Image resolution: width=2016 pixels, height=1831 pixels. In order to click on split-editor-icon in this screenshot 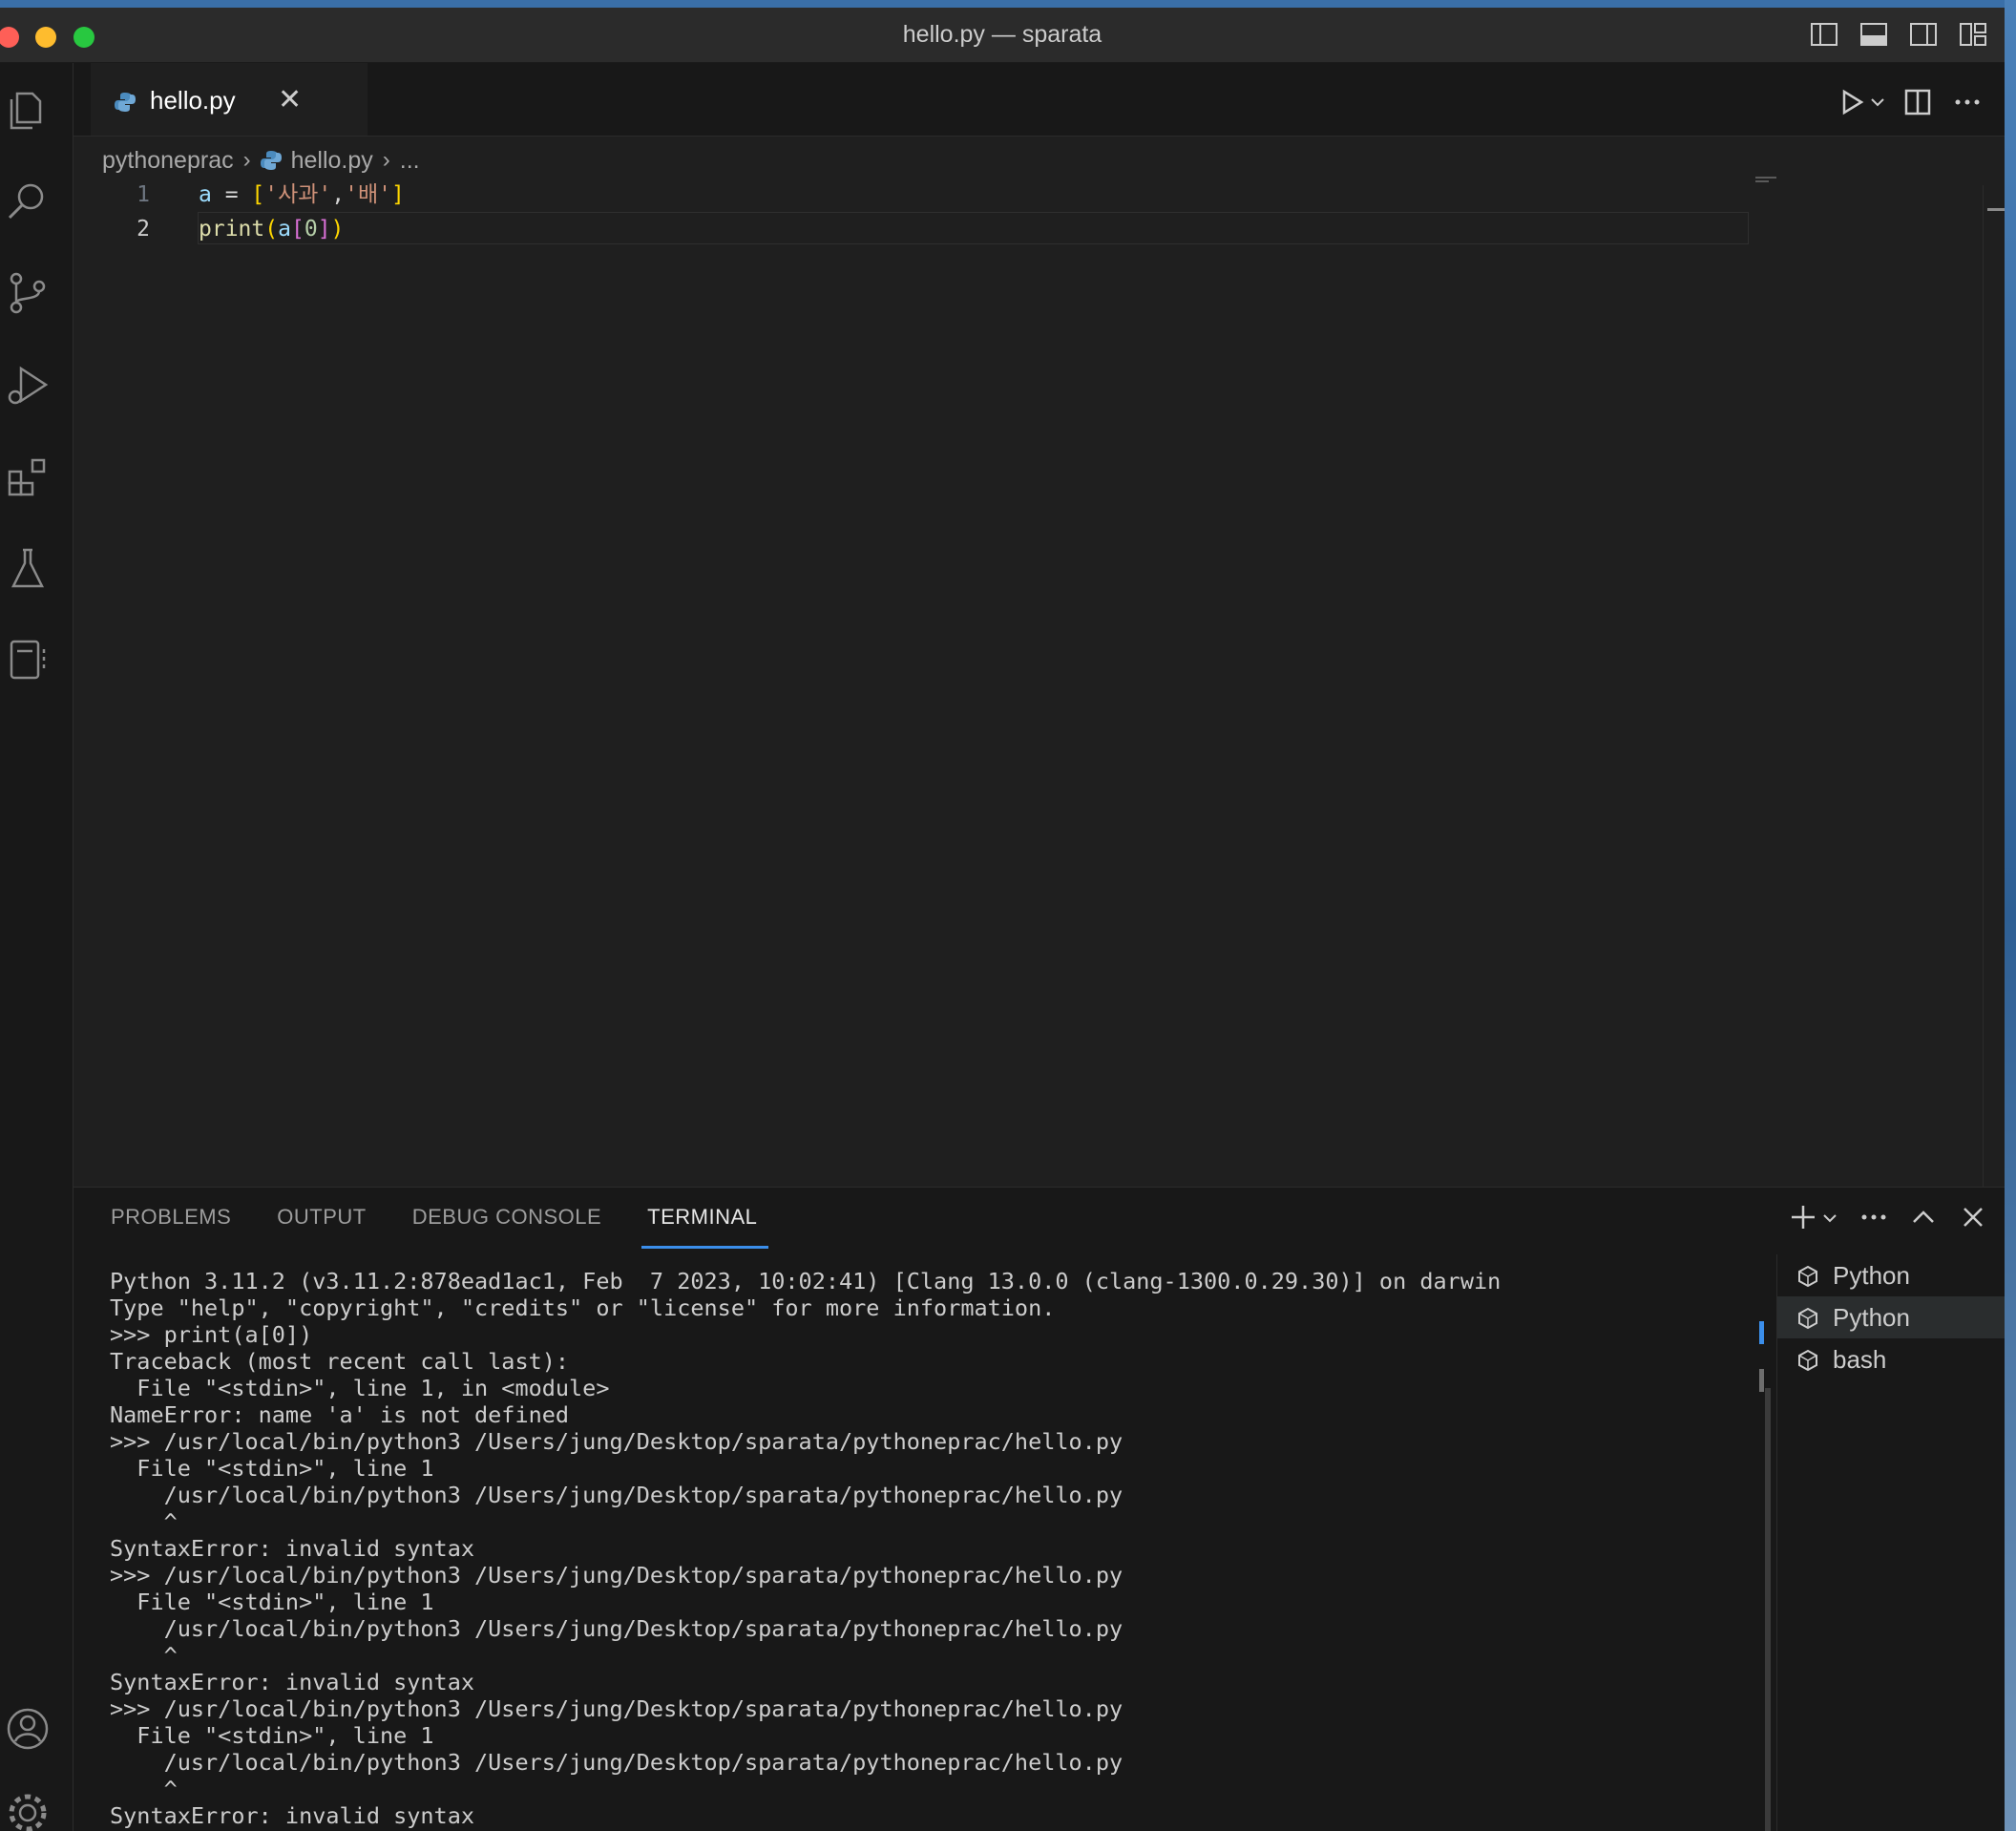, I will do `click(1918, 102)`.